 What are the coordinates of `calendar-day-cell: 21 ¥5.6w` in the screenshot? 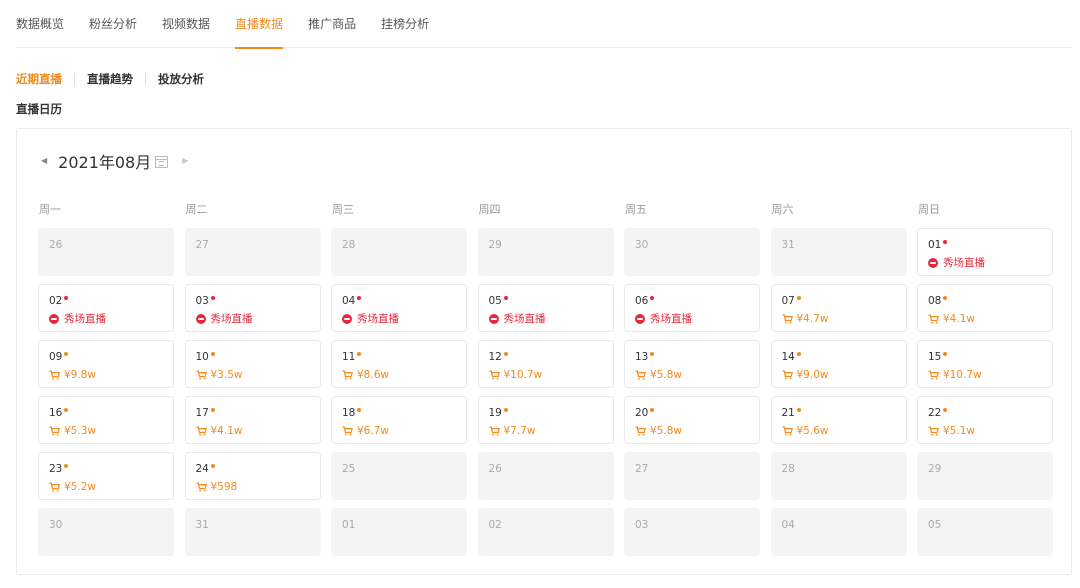 It's located at (838, 420).